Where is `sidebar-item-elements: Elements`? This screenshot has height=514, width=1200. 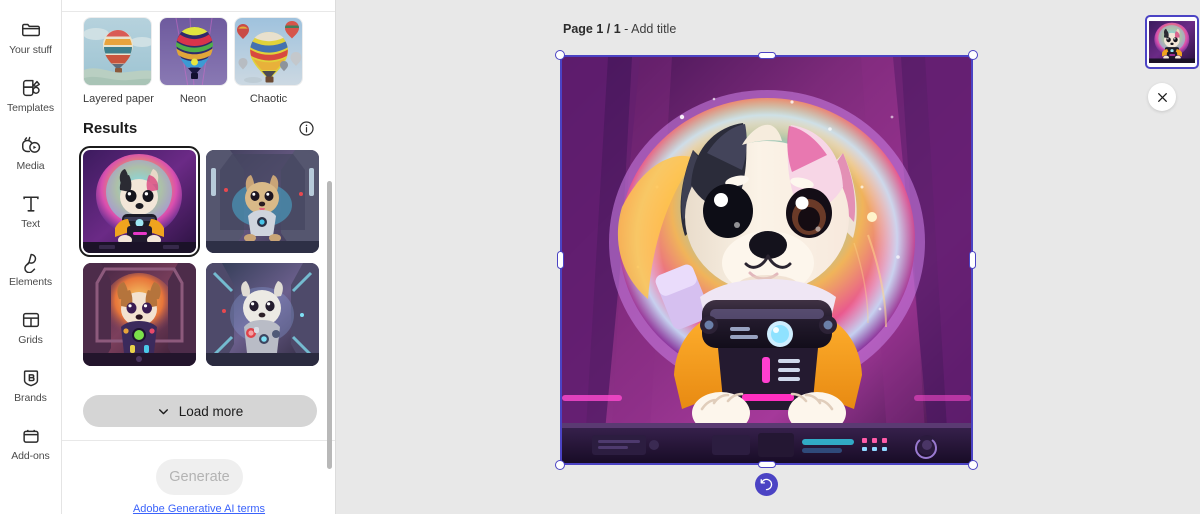
sidebar-item-elements: Elements is located at coordinates (31, 269).